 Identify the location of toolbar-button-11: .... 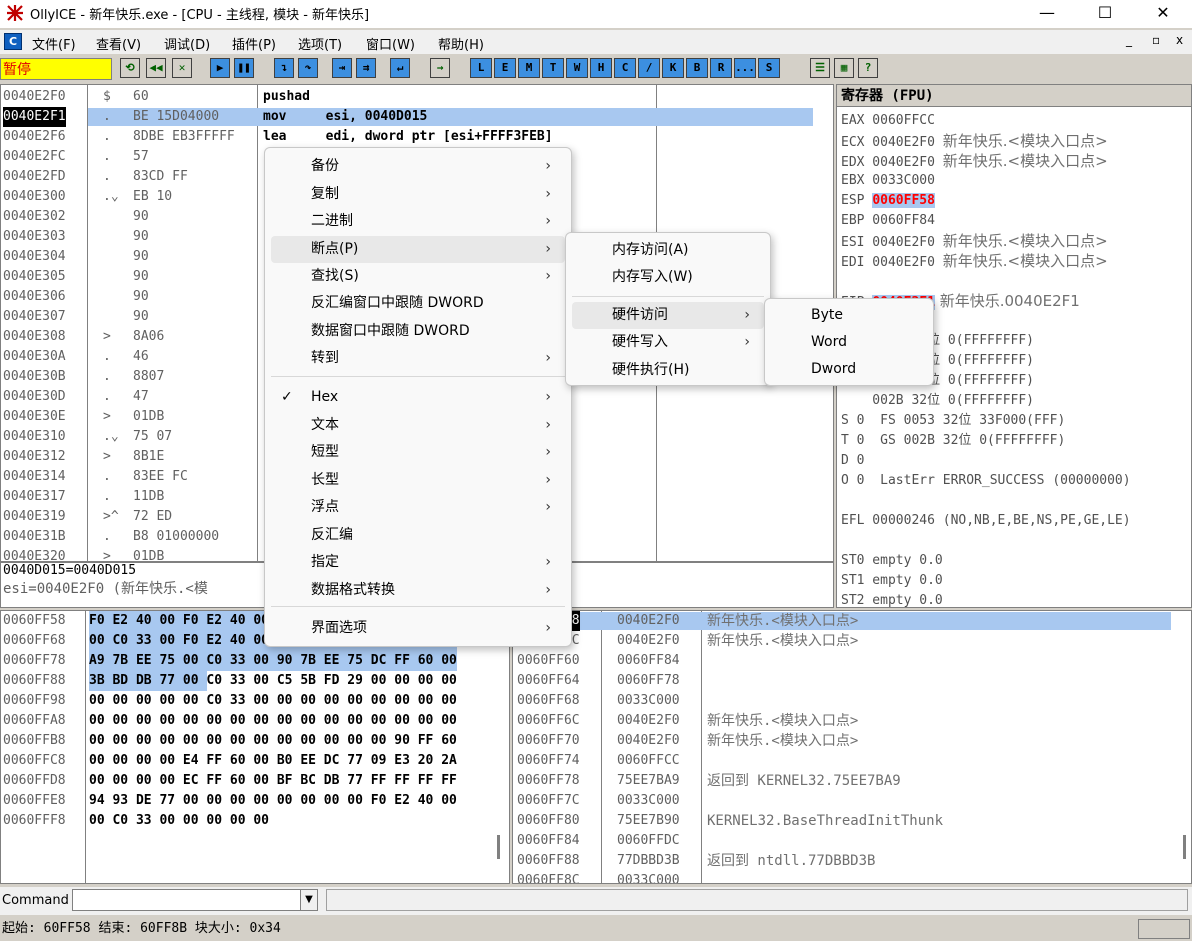
(745, 68).